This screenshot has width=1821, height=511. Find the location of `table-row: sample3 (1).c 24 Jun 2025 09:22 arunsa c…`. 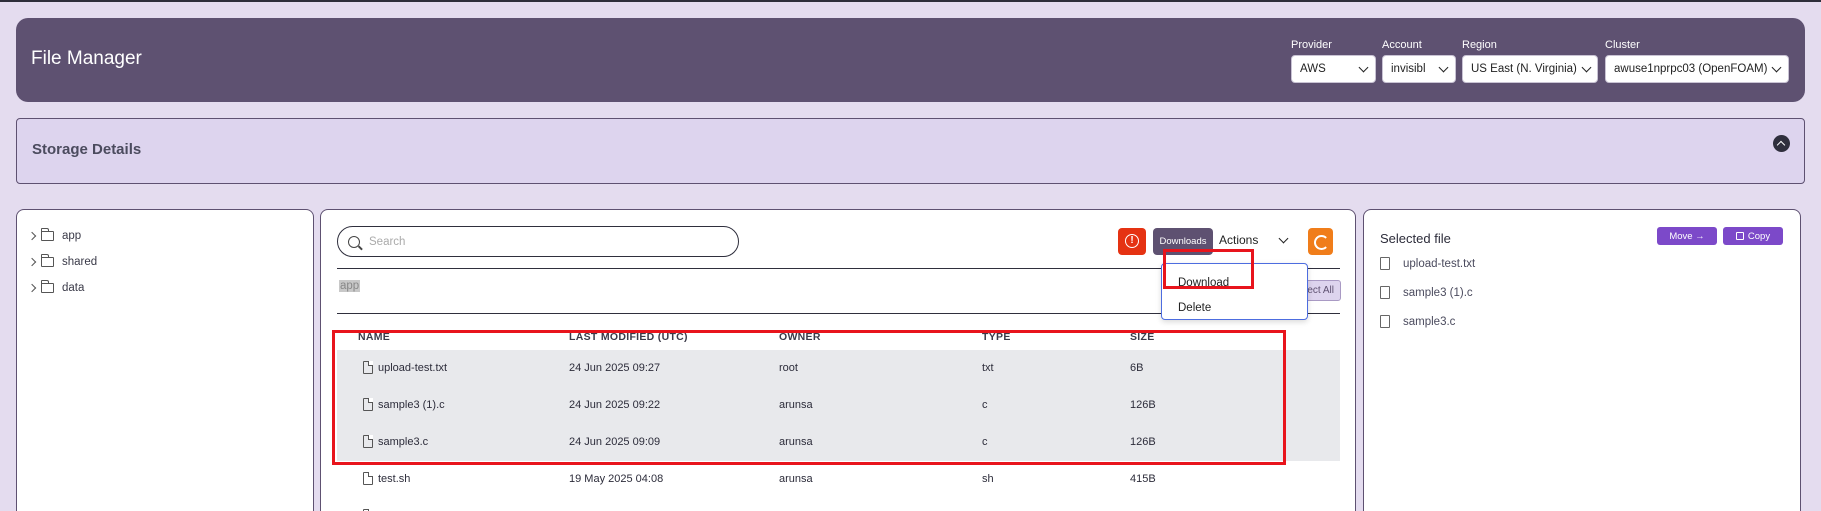

table-row: sample3 (1).c 24 Jun 2025 09:22 arunsa c… is located at coordinates (838, 405).